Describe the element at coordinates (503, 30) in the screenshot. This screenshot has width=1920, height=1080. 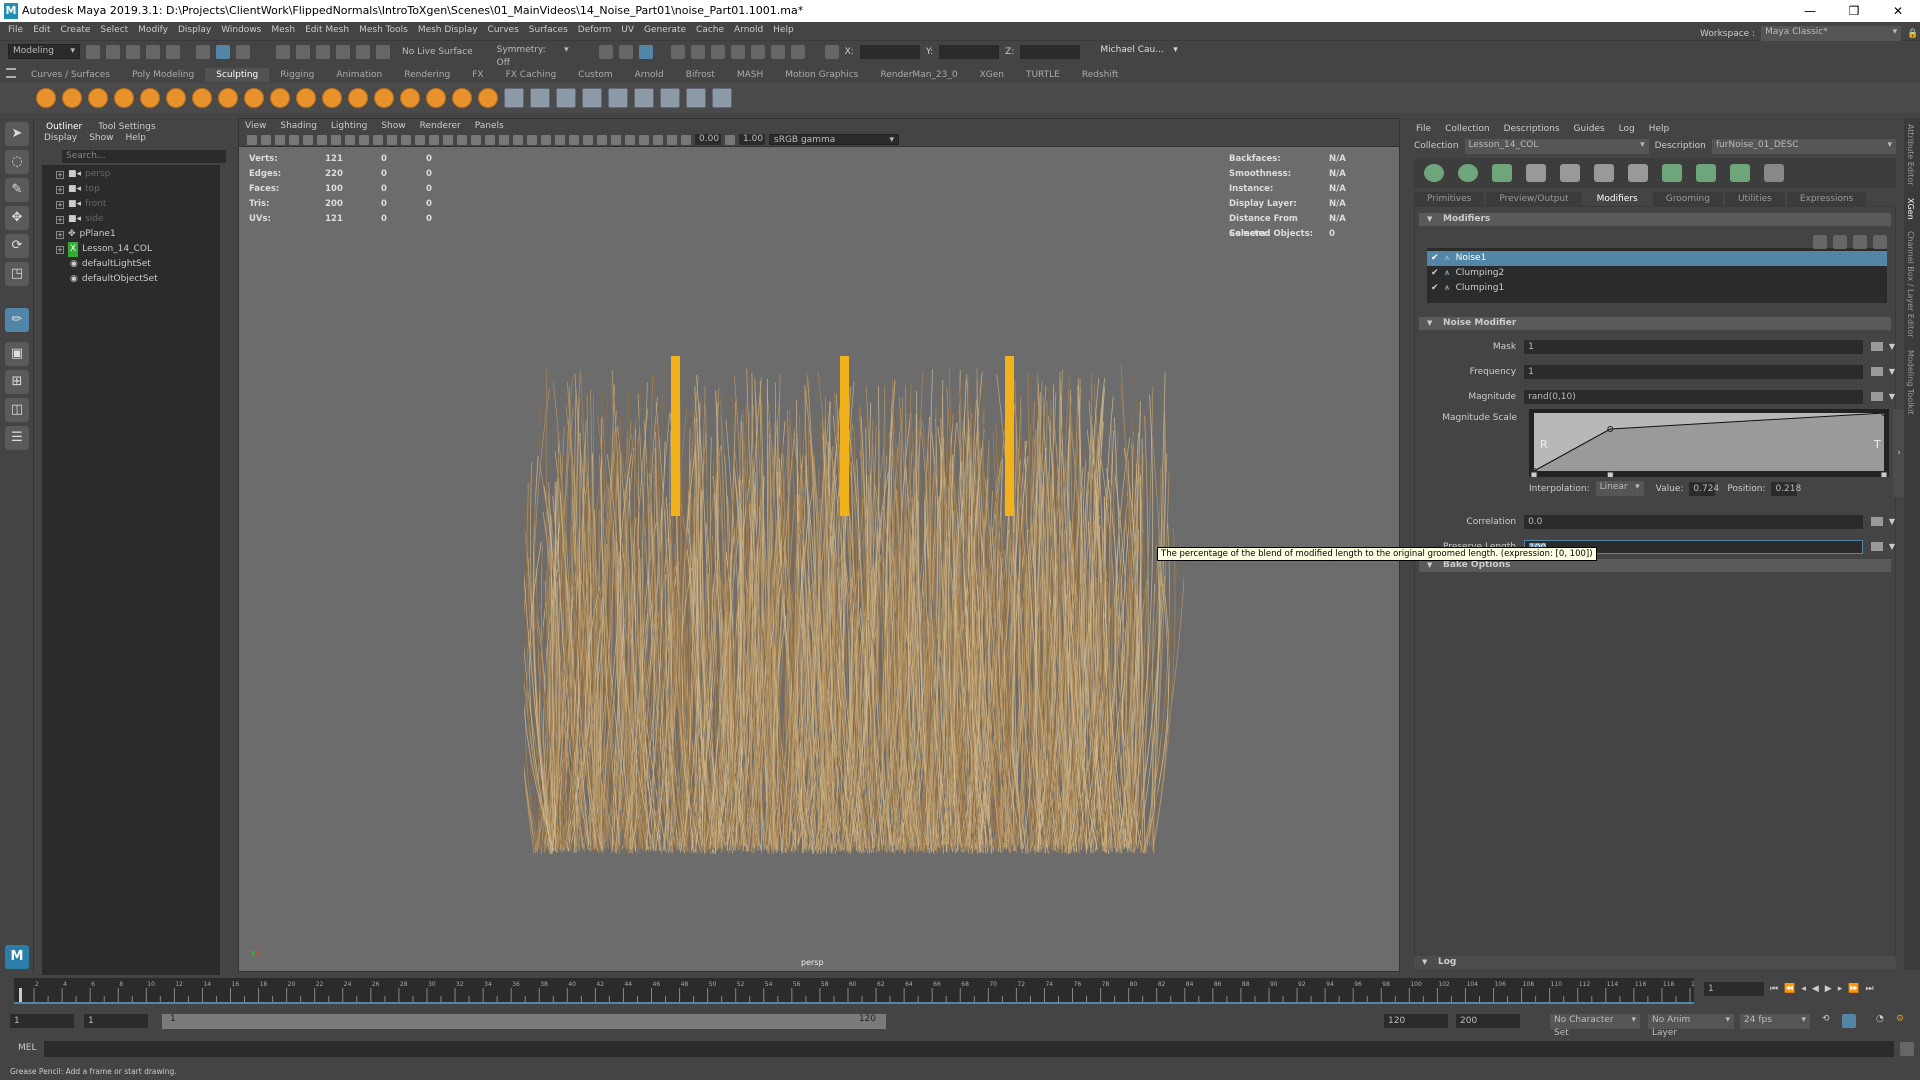
I see `menu-curves: Curves` at that location.